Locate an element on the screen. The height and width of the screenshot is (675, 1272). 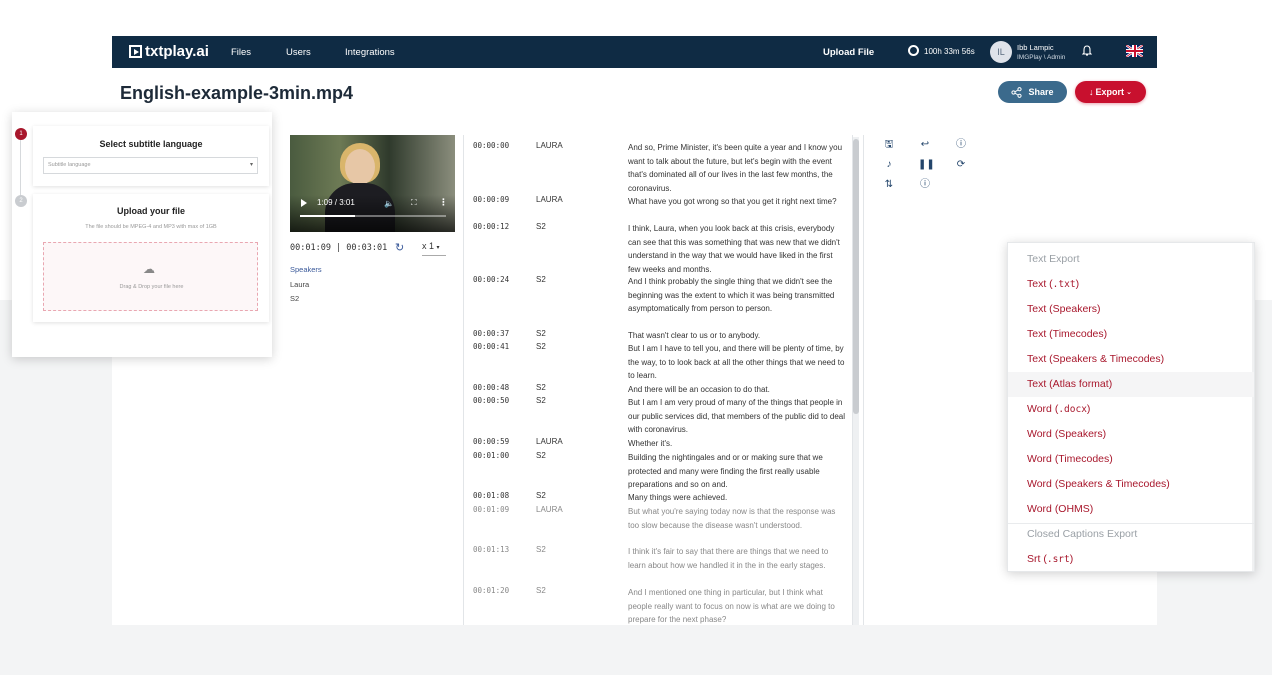
help-icon: ⓘ is located at coordinates (961, 145).